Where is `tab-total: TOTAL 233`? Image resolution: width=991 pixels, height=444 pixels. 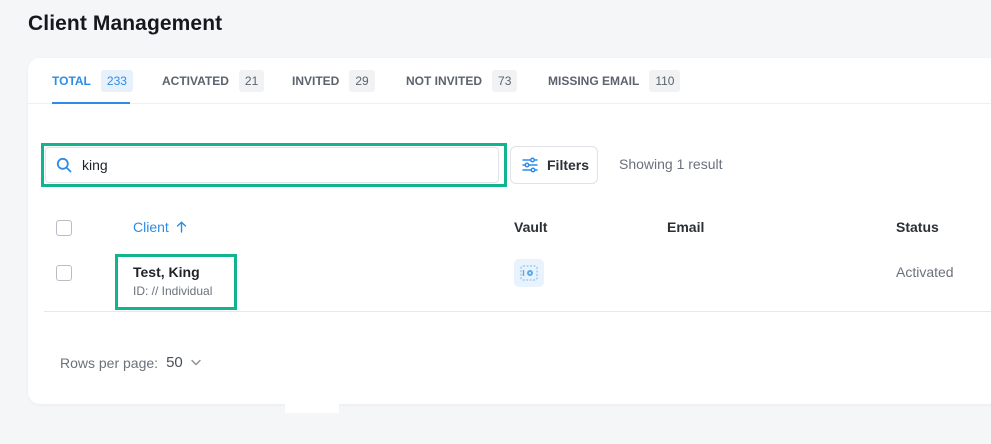 tab-total: TOTAL 233 is located at coordinates (92, 81).